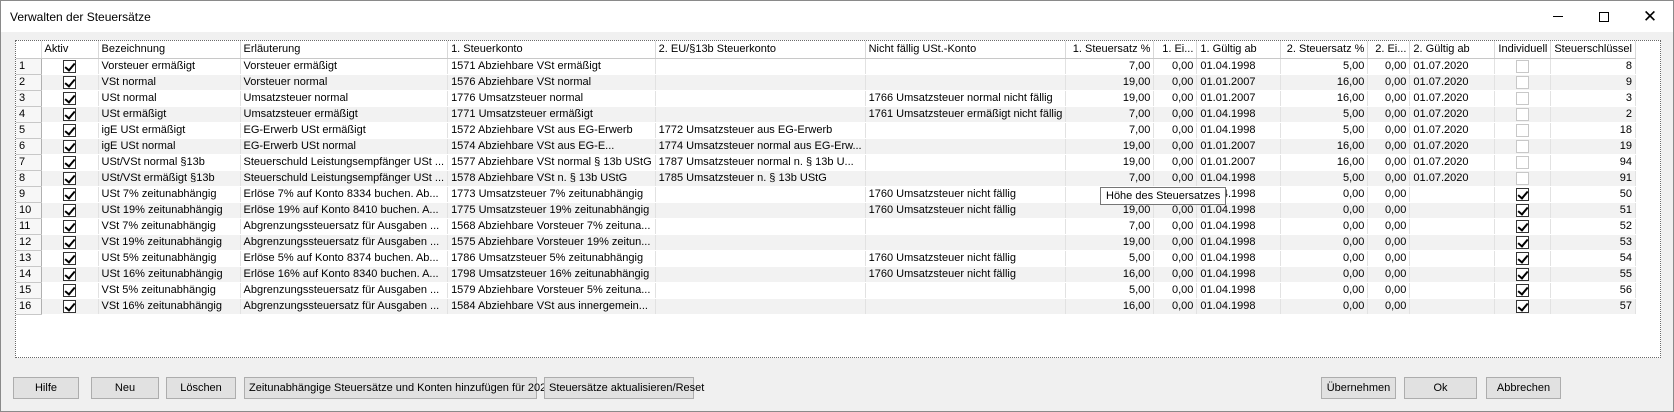  What do you see at coordinates (1593, 306) in the screenshot?
I see `steuerschluessel-cell: 57` at bounding box center [1593, 306].